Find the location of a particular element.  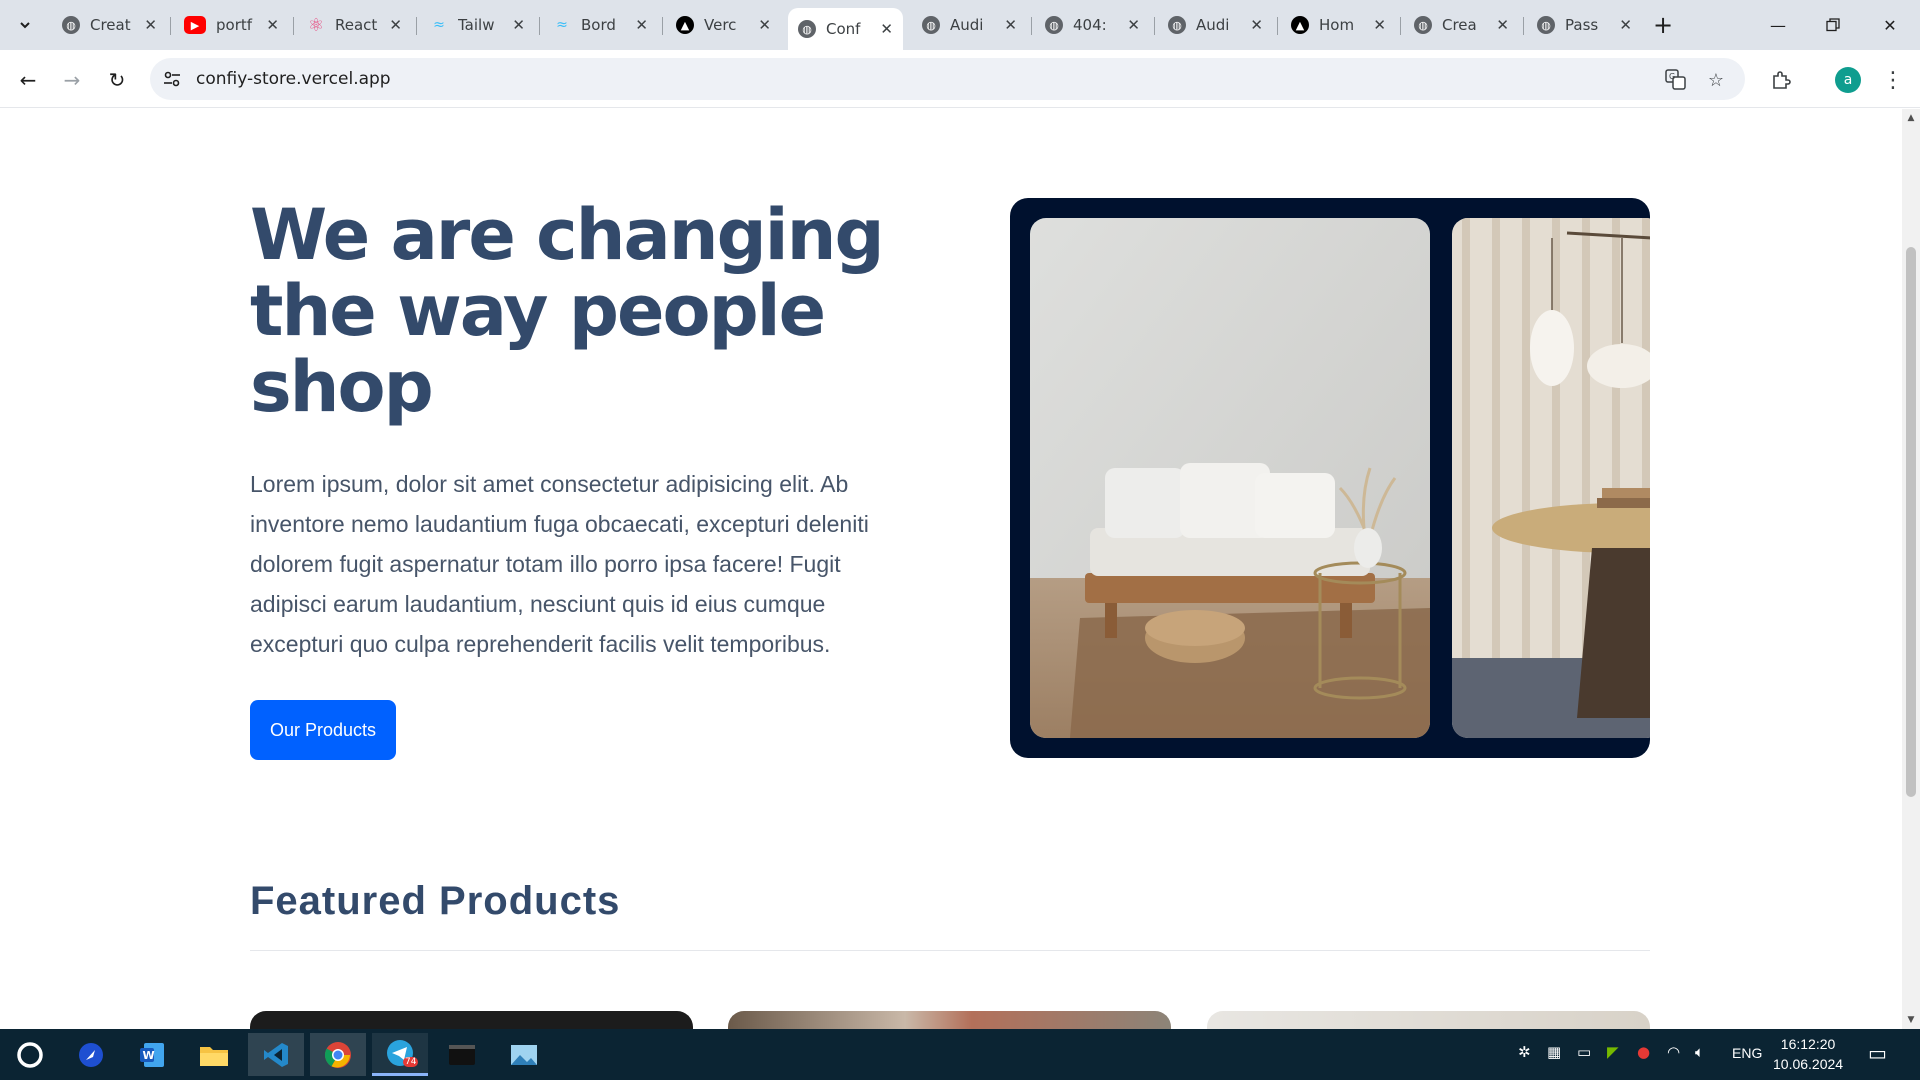

wifi-icon: ◠ is located at coordinates (1673, 1052).